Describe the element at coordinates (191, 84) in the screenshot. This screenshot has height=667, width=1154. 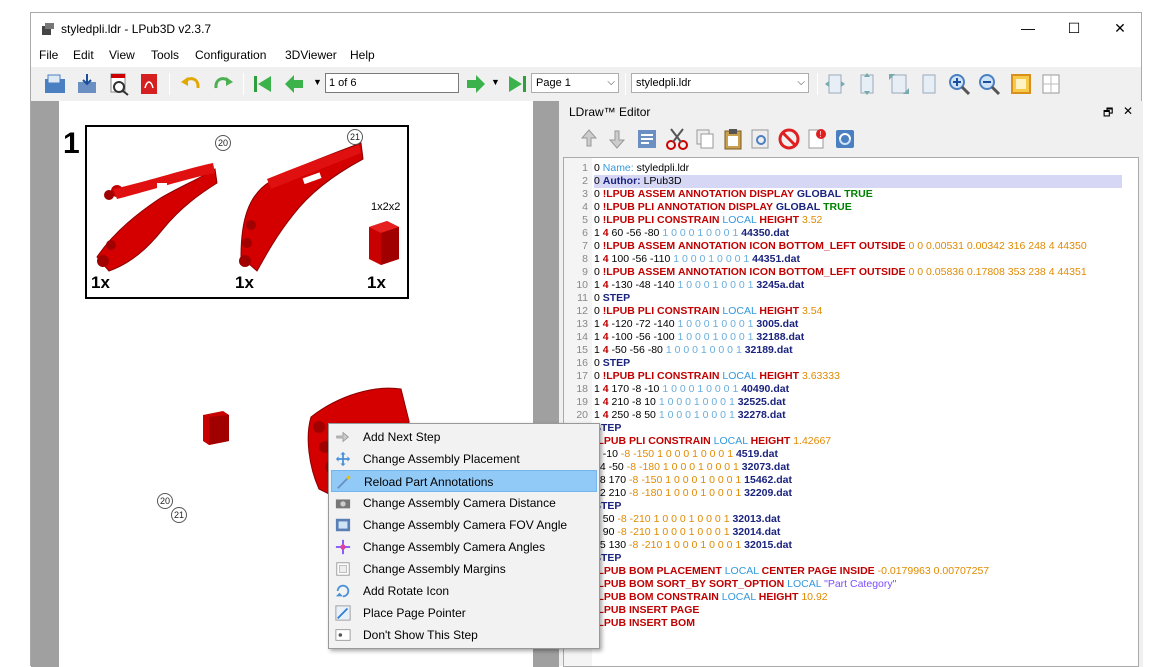
I see `undo-icon` at that location.